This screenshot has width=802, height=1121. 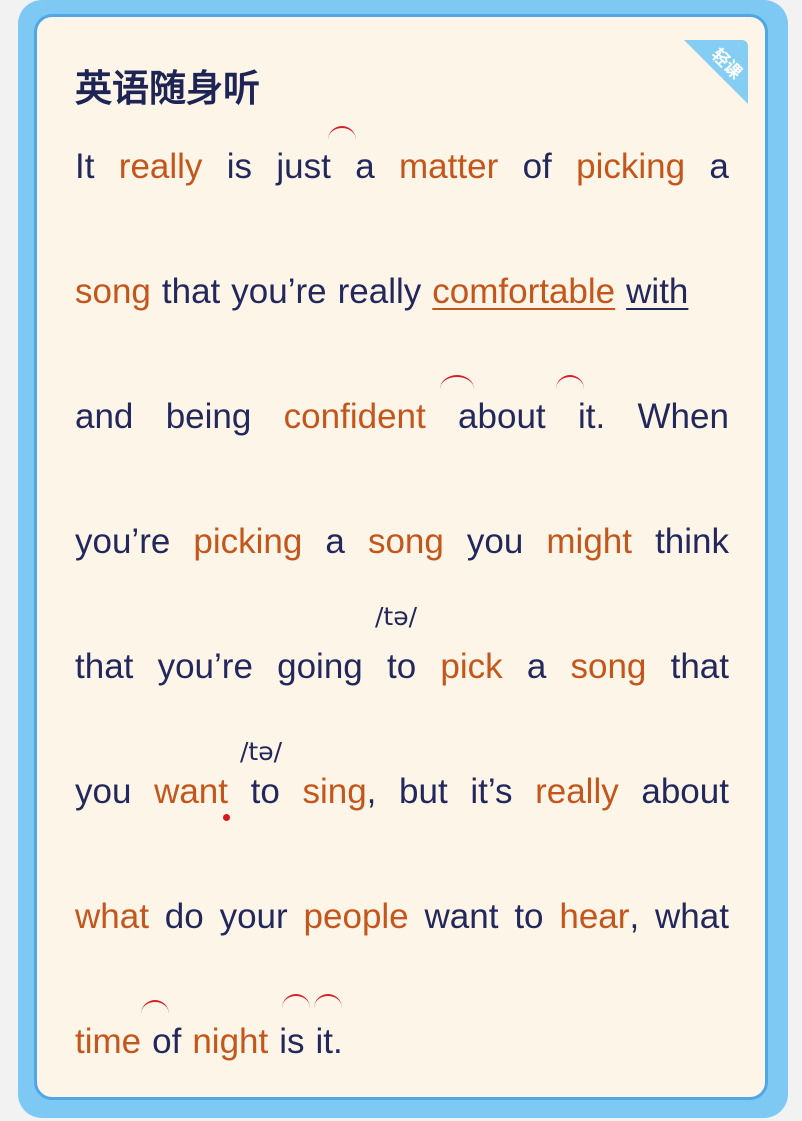 I want to click on word-highlight: time, so click(x=108, y=1041).